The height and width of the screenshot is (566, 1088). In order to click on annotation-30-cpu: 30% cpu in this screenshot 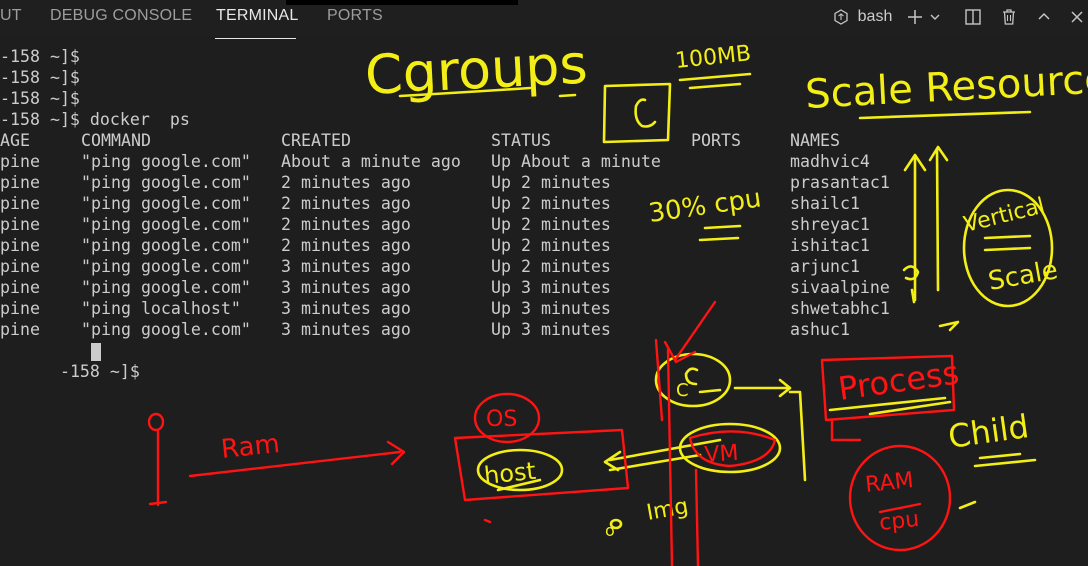, I will do `click(705, 205)`.